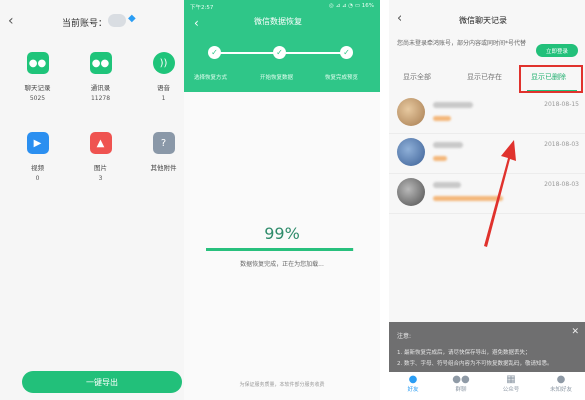 Image resolution: width=585 pixels, height=400 pixels. I want to click on nav-label: 公众号, so click(511, 390).